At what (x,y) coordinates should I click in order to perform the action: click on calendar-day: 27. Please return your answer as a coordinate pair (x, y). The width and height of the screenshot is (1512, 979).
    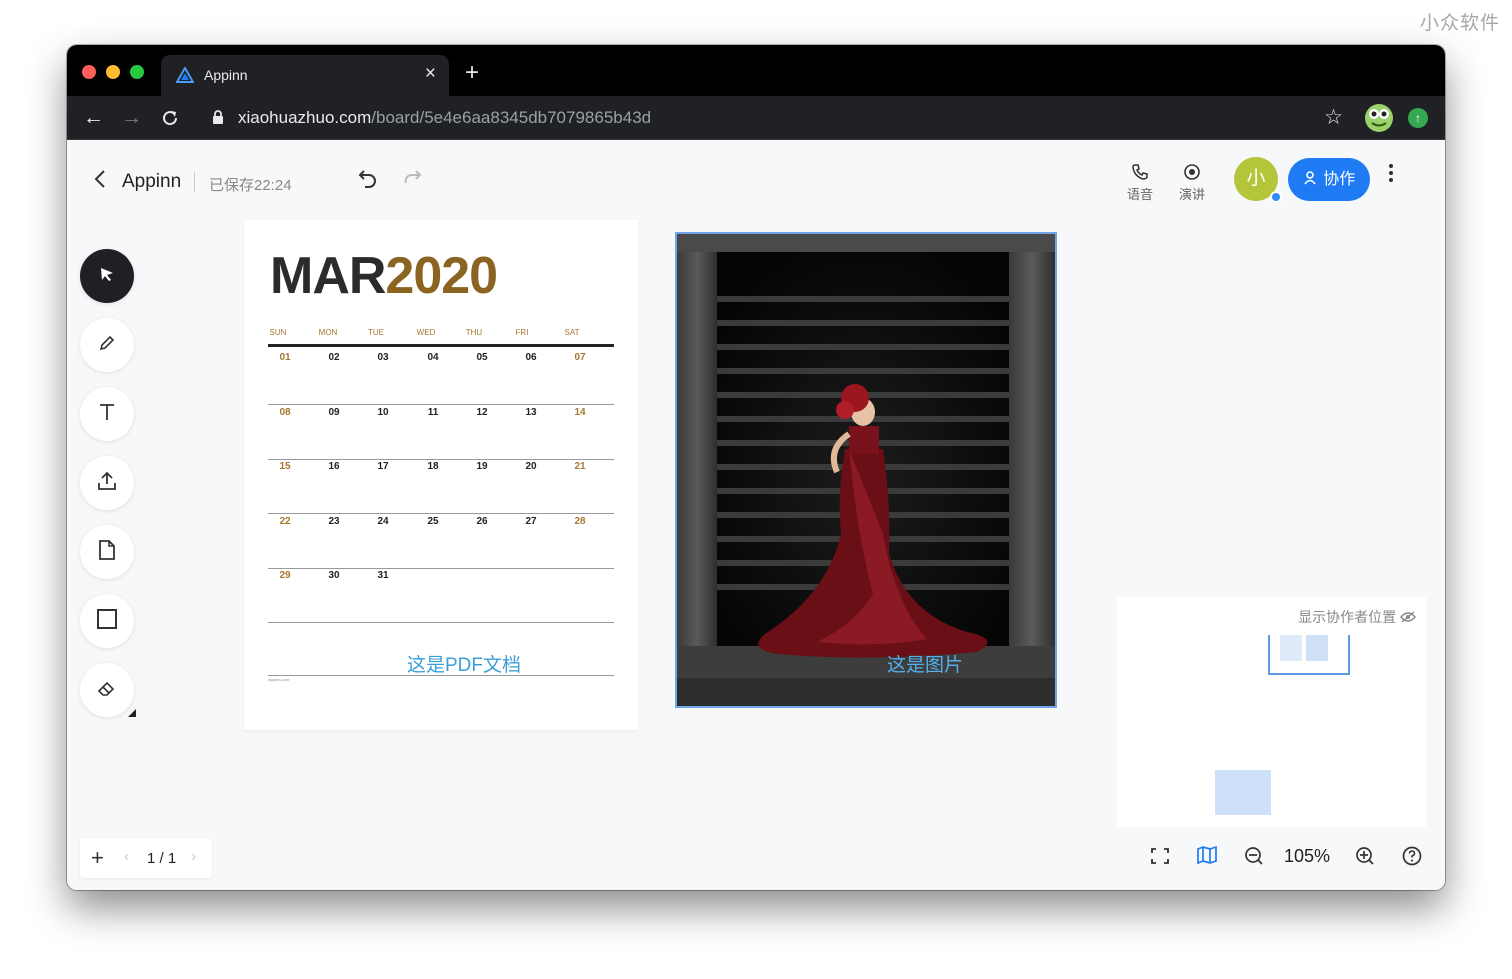
    Looking at the image, I should click on (531, 521).